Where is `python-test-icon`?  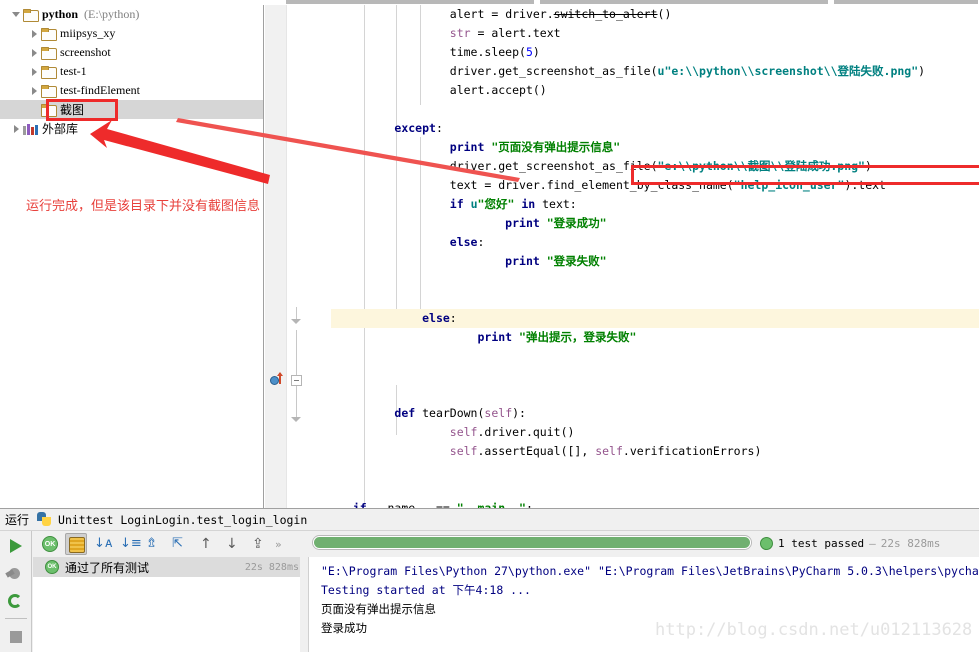
python-test-icon is located at coordinates (44, 519).